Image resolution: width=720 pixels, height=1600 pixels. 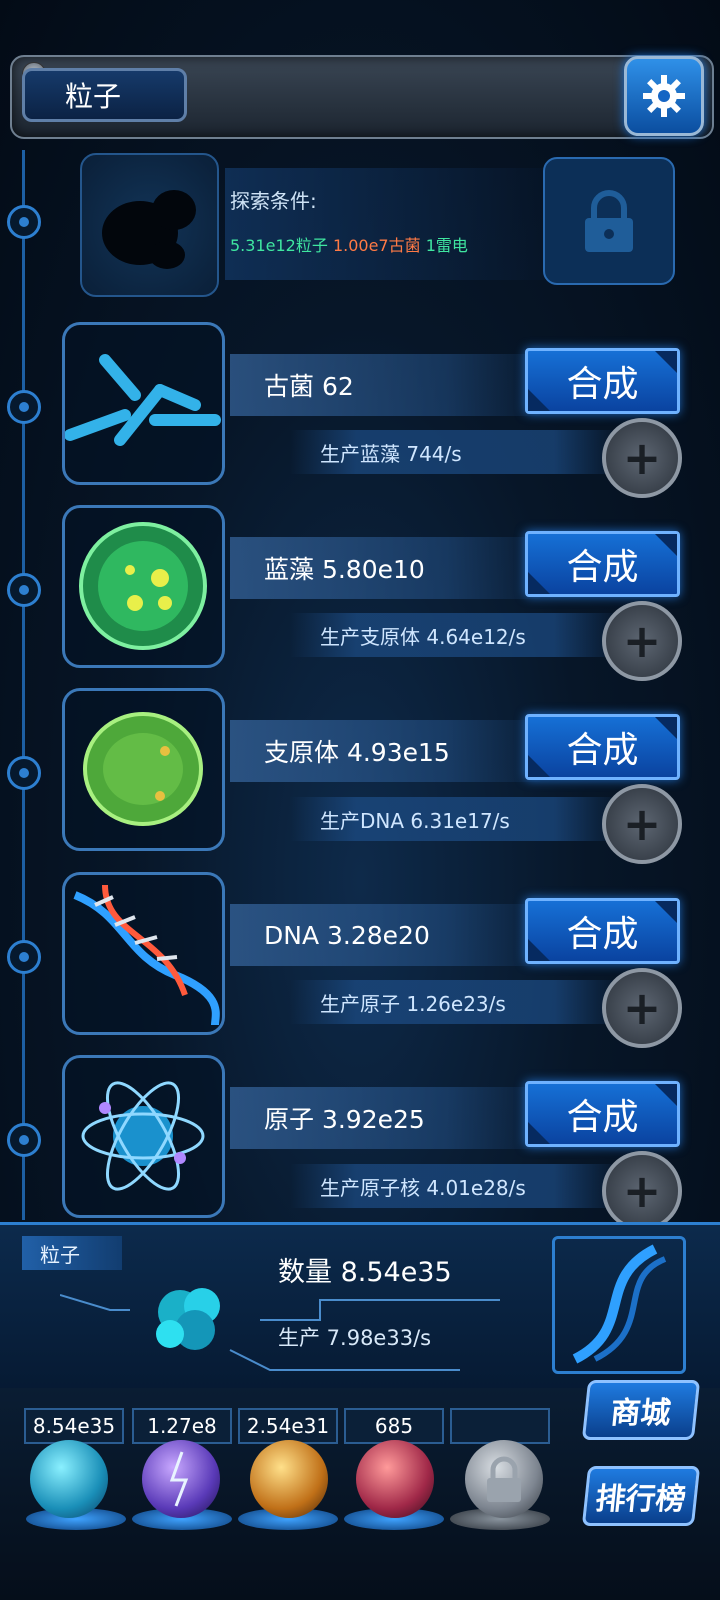 I want to click on upgrade-archaea-button: +, so click(x=642, y=458).